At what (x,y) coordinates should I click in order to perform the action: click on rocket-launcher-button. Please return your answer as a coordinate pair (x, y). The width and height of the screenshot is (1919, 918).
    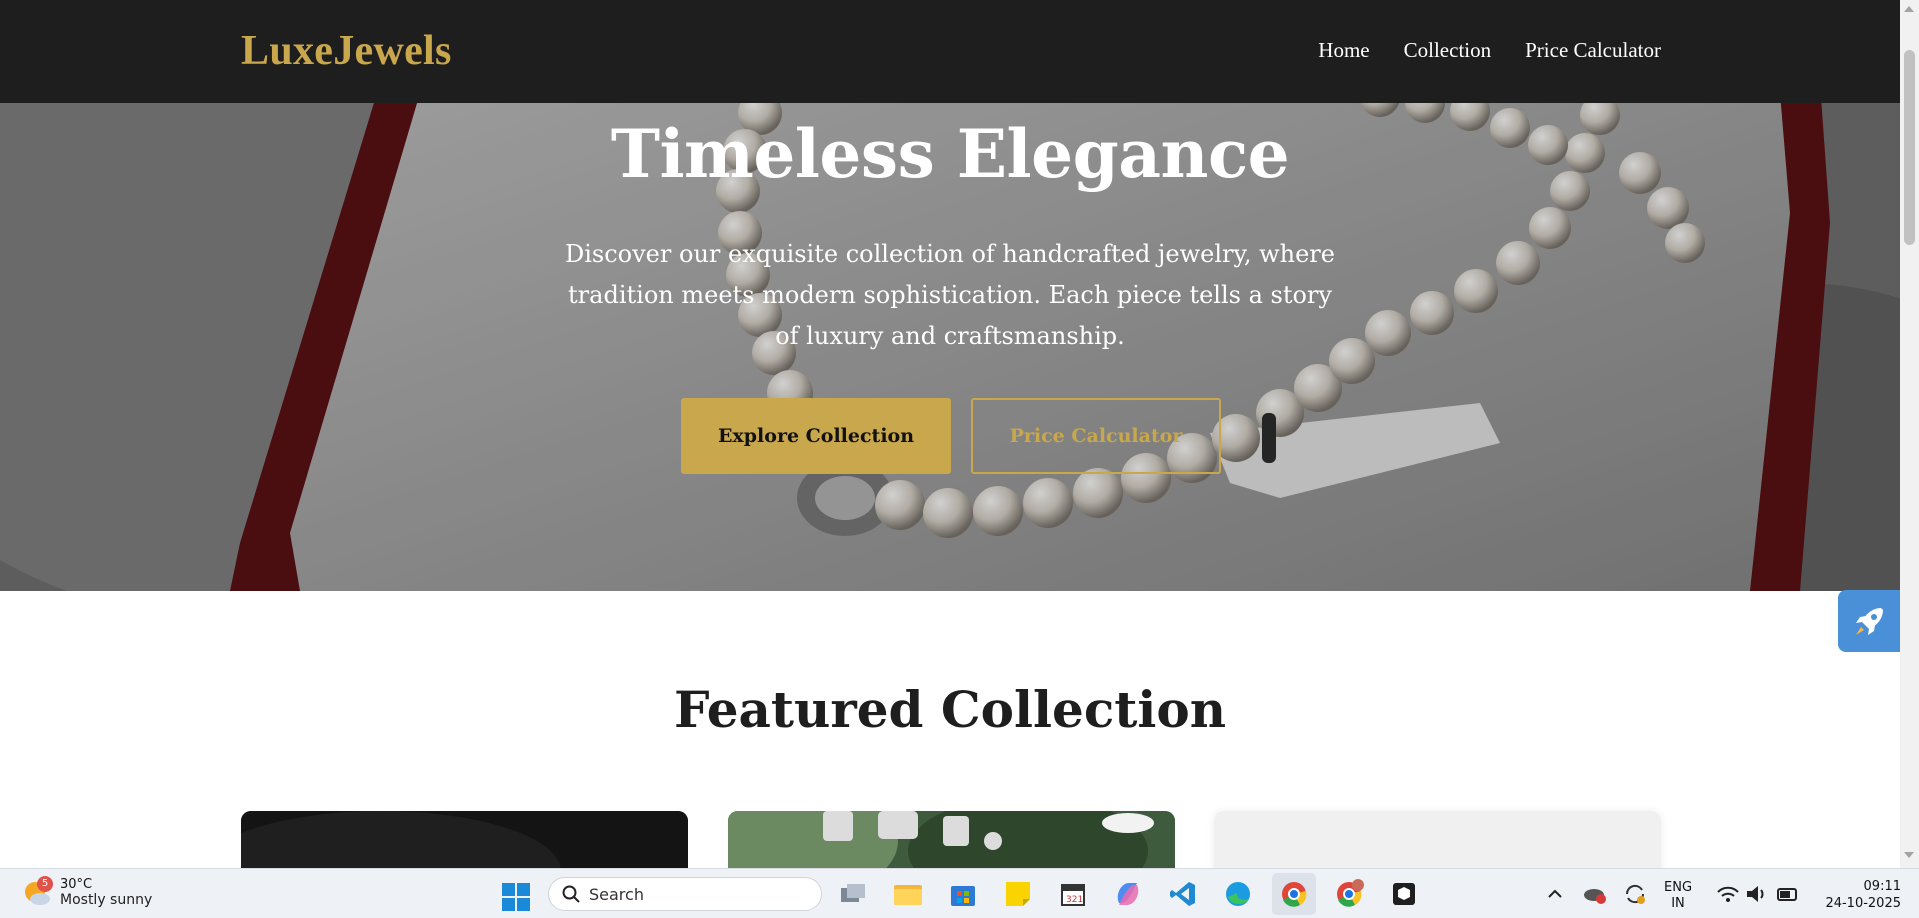
    Looking at the image, I should click on (1870, 621).